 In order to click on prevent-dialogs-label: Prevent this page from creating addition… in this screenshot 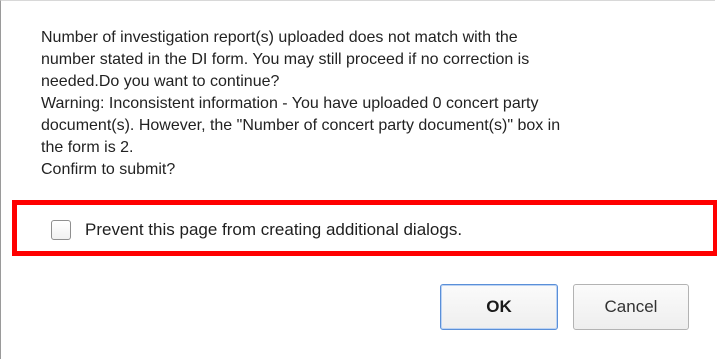, I will do `click(273, 230)`.